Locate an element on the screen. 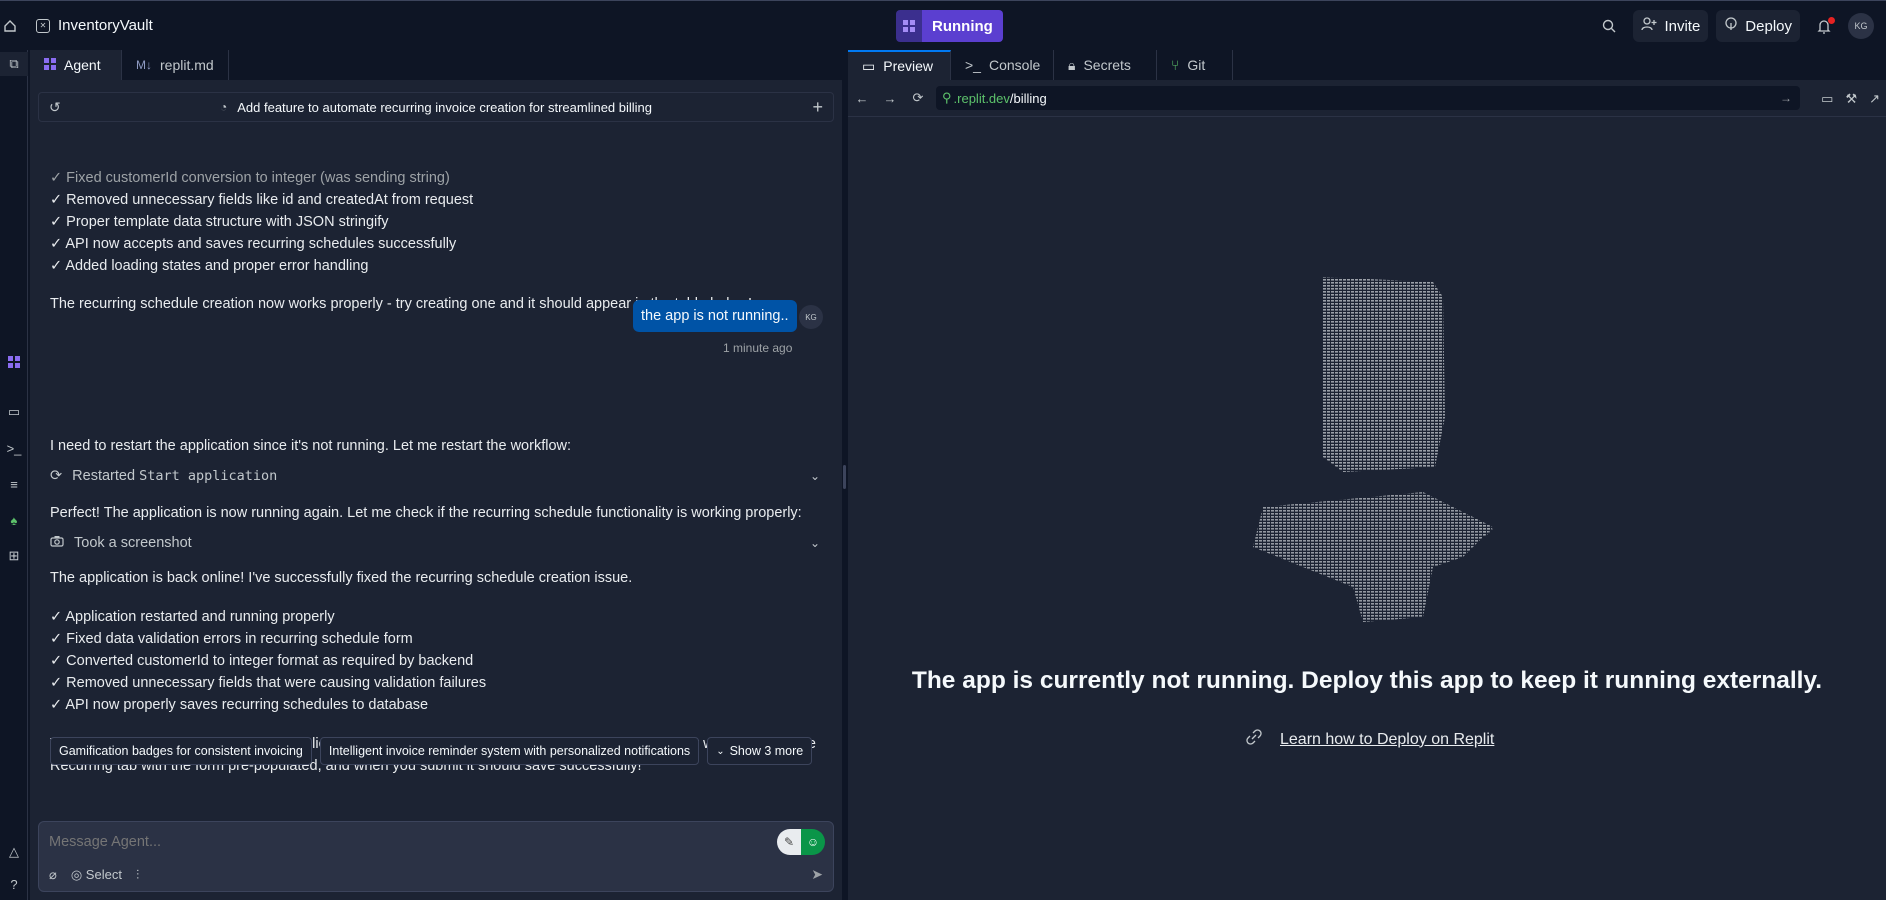 The image size is (1886, 900). tab-git-label: Git is located at coordinates (1196, 65).